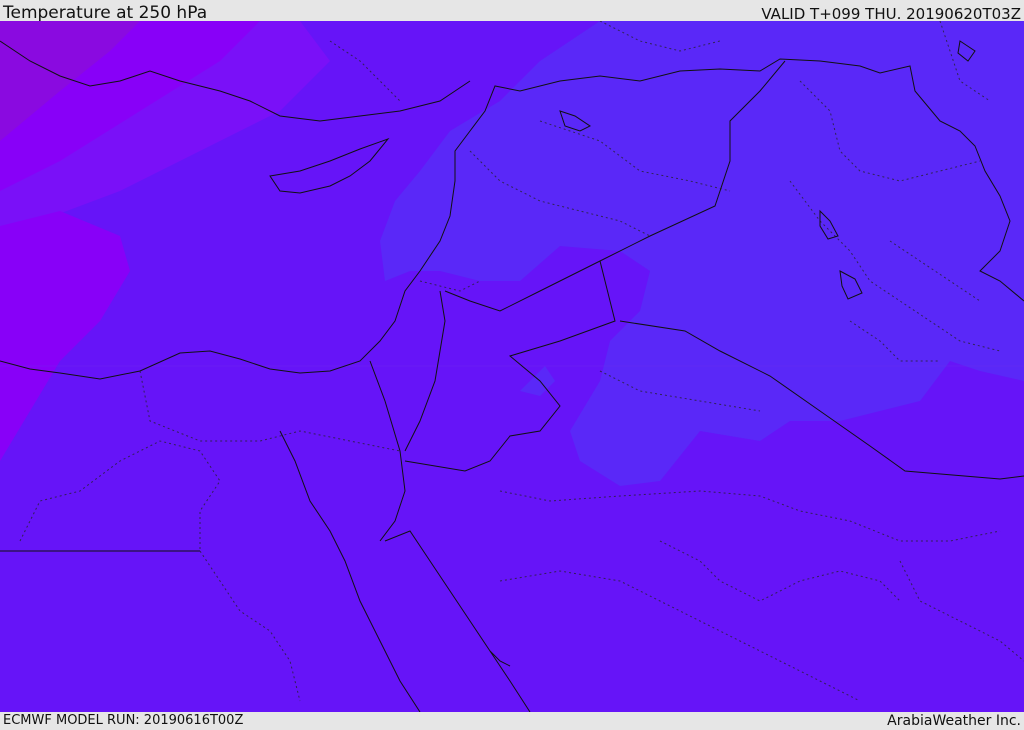 This screenshot has width=1024, height=730. I want to click on model-run-label: ECMWF MODEL RUN: 20190616T00Z, so click(123, 720).